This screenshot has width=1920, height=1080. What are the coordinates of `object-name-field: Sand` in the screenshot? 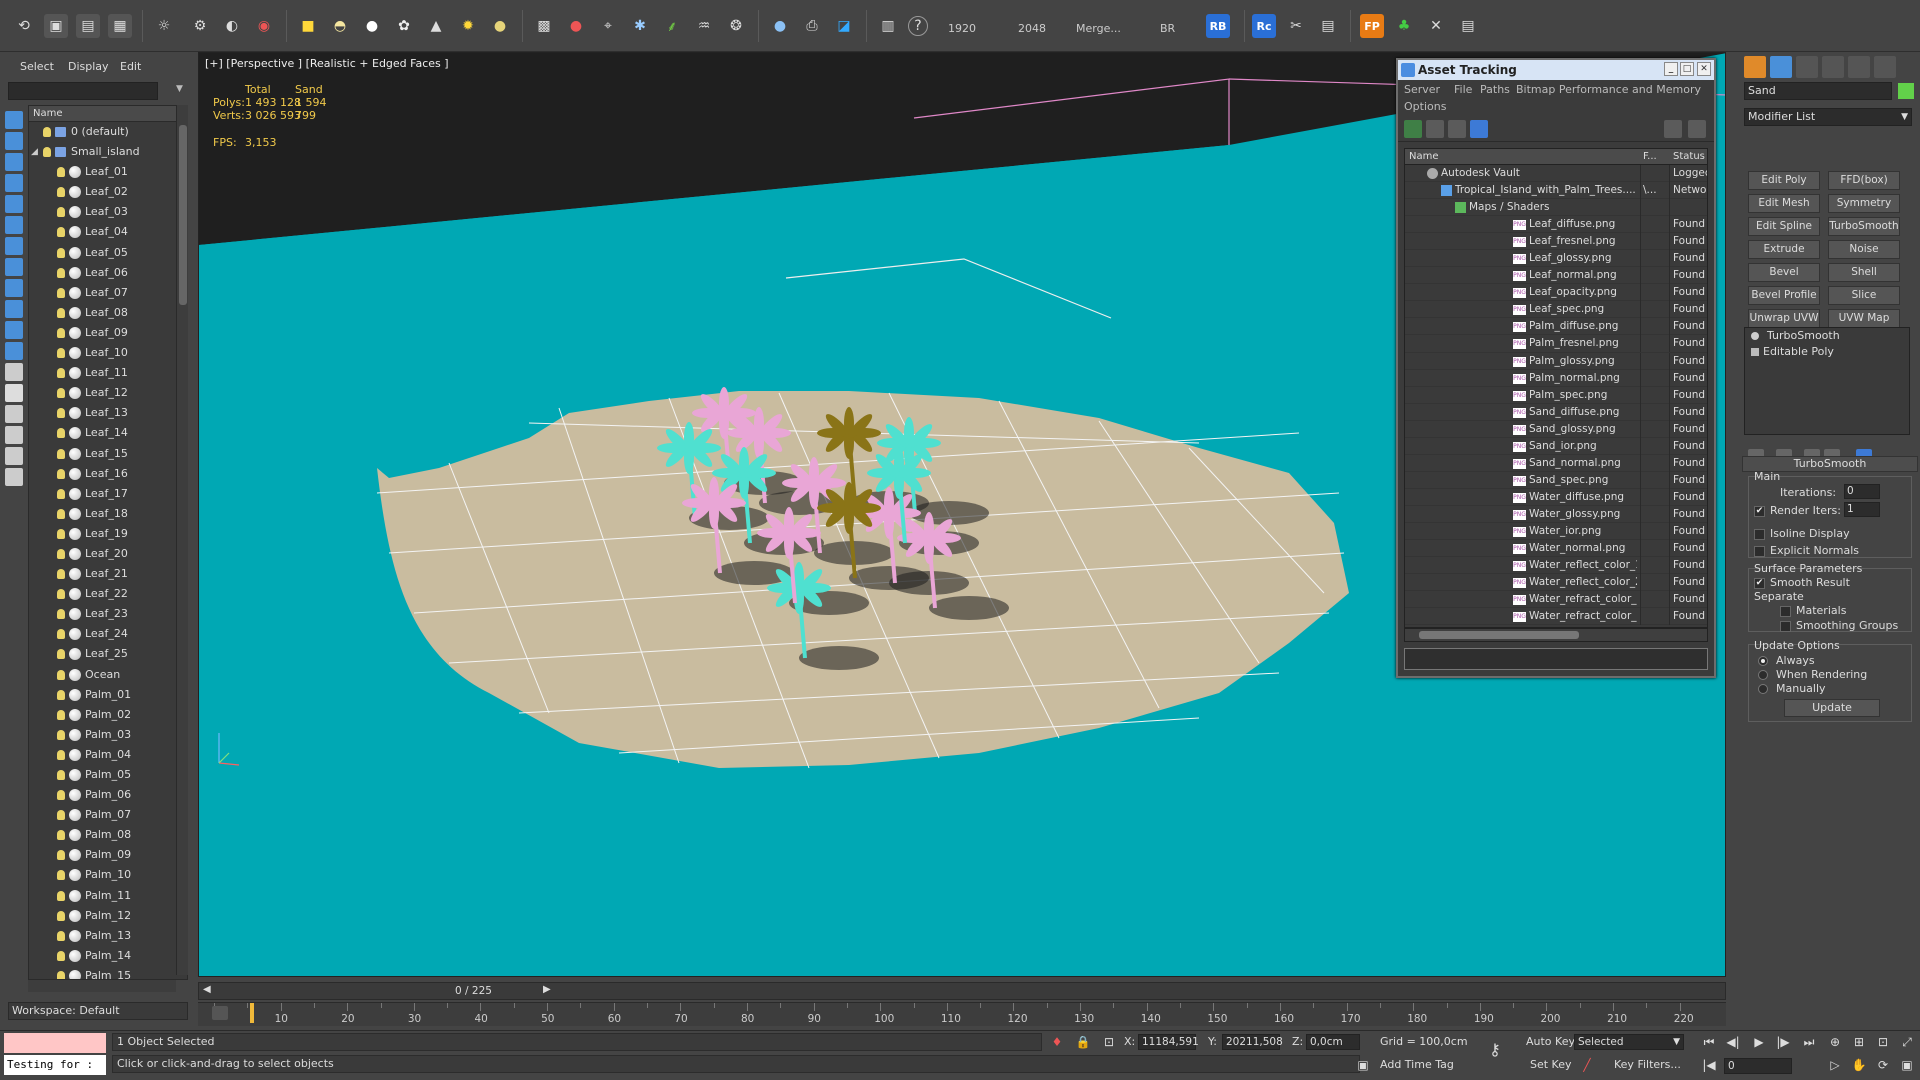 It's located at (1818, 91).